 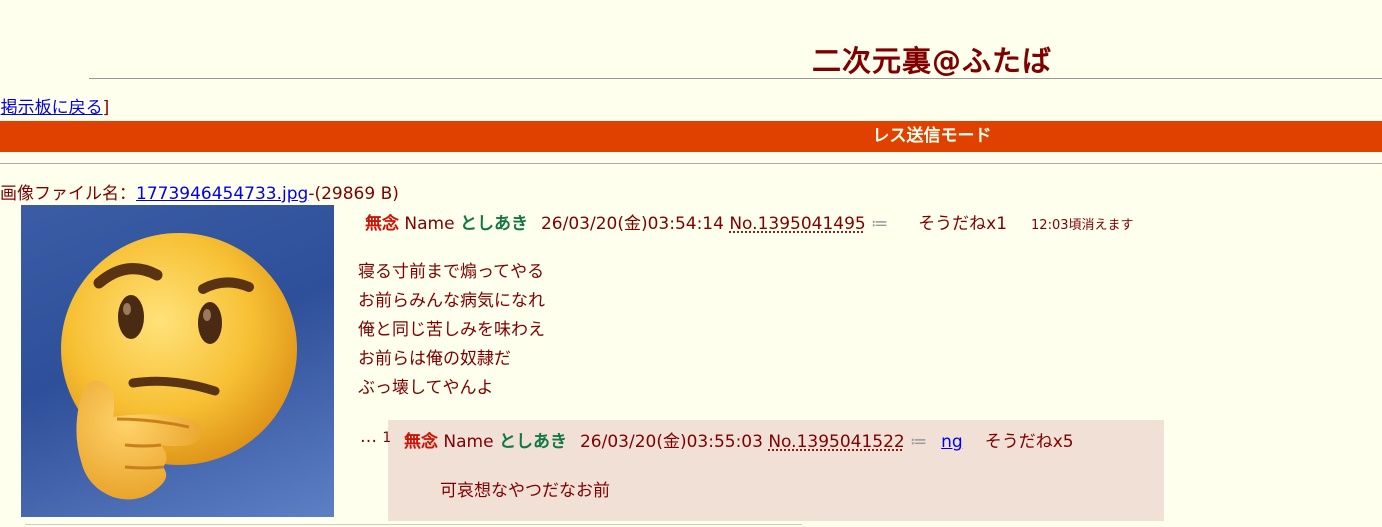 What do you see at coordinates (382, 224) in the screenshot?
I see `op-subject: 無念` at bounding box center [382, 224].